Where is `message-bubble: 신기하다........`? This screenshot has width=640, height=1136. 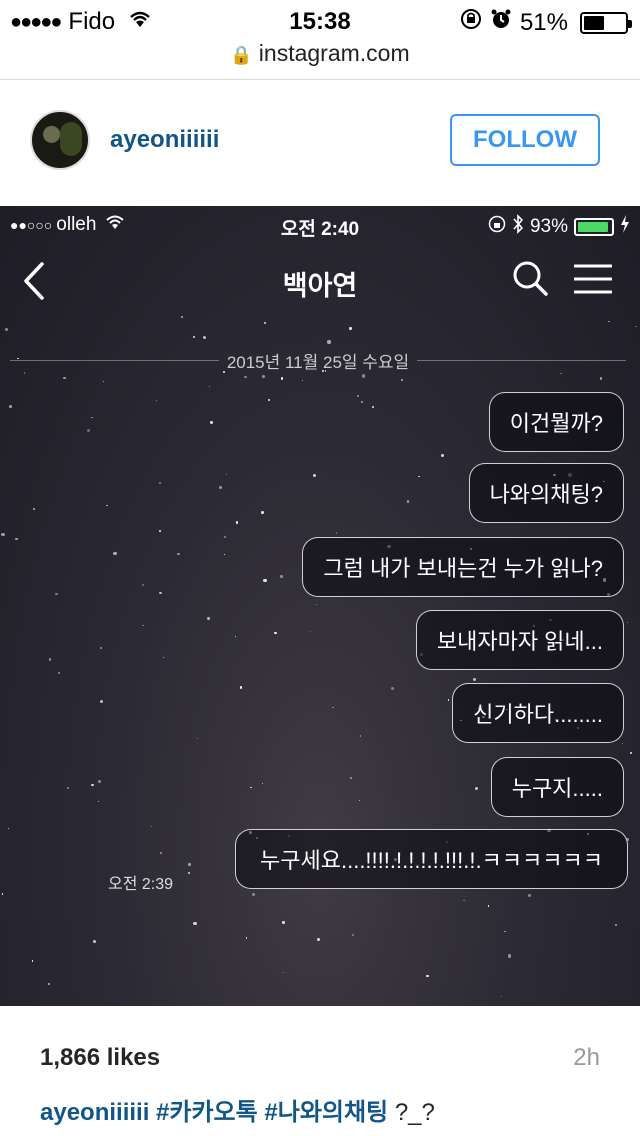
message-bubble: 신기하다........ is located at coordinates (538, 713).